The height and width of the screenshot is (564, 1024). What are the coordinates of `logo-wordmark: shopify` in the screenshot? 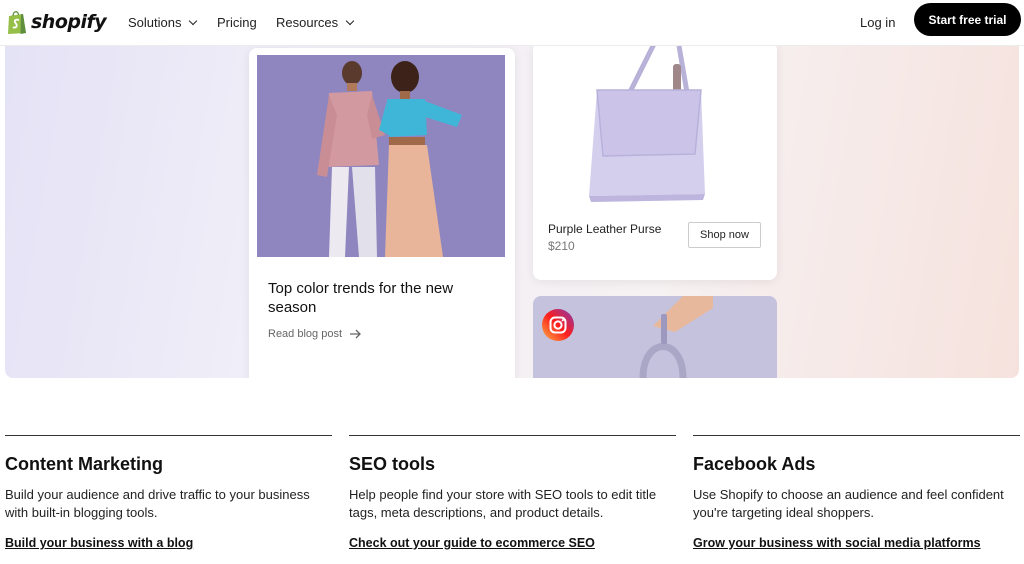 It's located at (69, 22).